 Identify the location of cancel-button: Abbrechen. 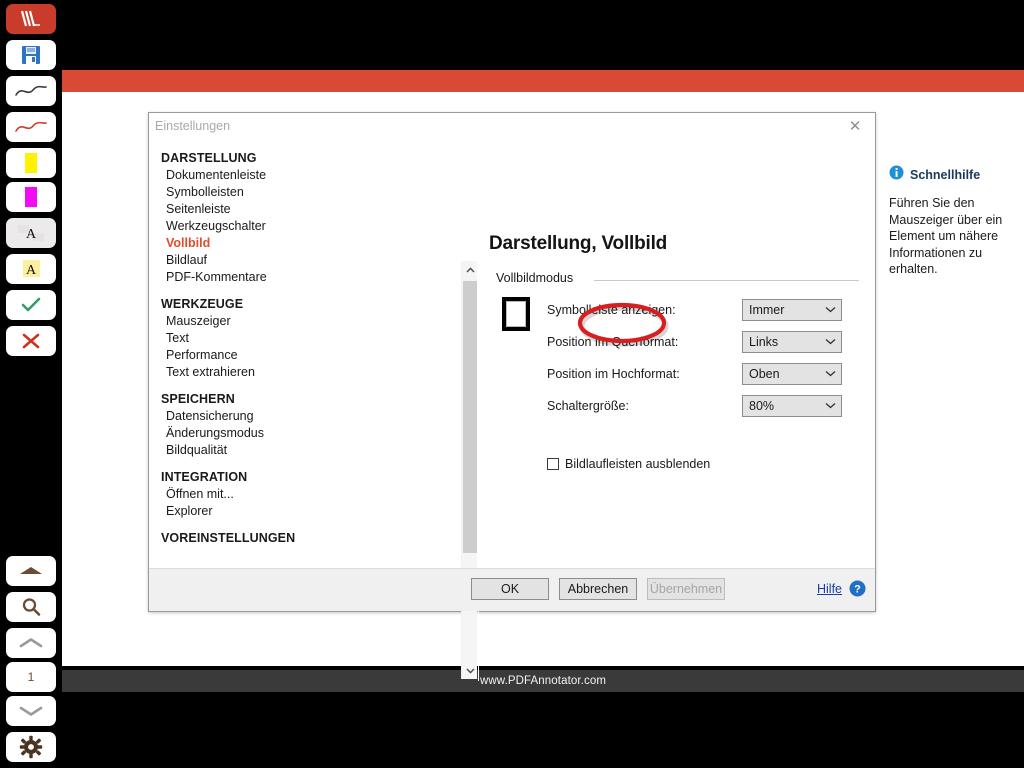
(598, 589).